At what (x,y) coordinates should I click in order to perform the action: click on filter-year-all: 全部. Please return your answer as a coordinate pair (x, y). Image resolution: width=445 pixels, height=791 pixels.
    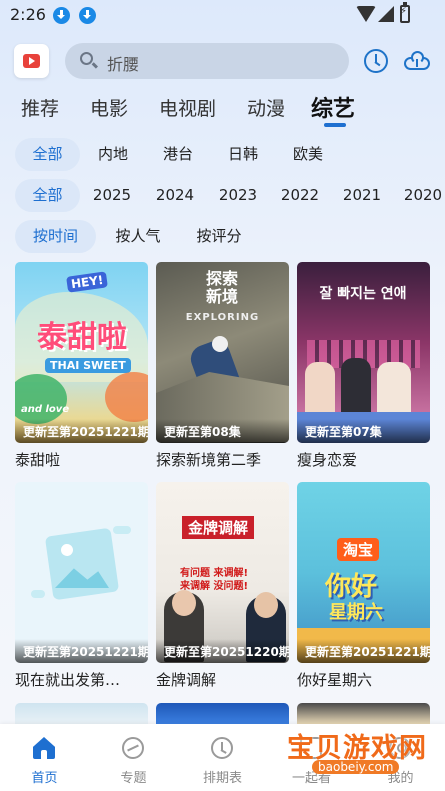
    Looking at the image, I should click on (47, 195).